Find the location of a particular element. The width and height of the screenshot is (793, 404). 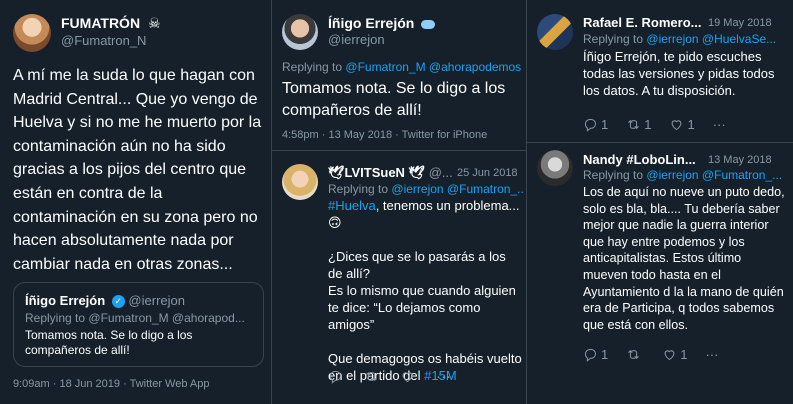

author-handle: @Fumatron_N is located at coordinates (103, 40).